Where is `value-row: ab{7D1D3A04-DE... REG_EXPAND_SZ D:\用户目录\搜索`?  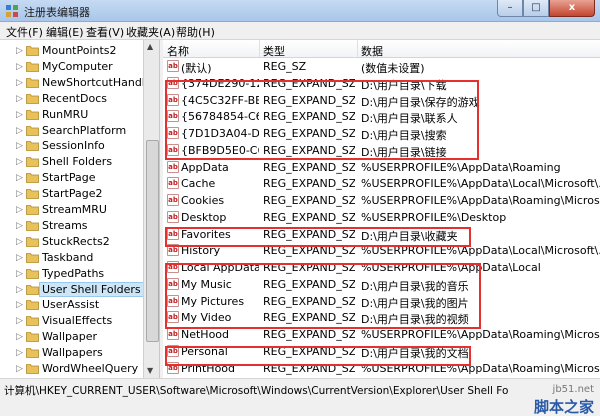
value-row: ab{7D1D3A04-DE... REG_EXPAND_SZ D:\用户目录\搜索 is located at coordinates (381, 133).